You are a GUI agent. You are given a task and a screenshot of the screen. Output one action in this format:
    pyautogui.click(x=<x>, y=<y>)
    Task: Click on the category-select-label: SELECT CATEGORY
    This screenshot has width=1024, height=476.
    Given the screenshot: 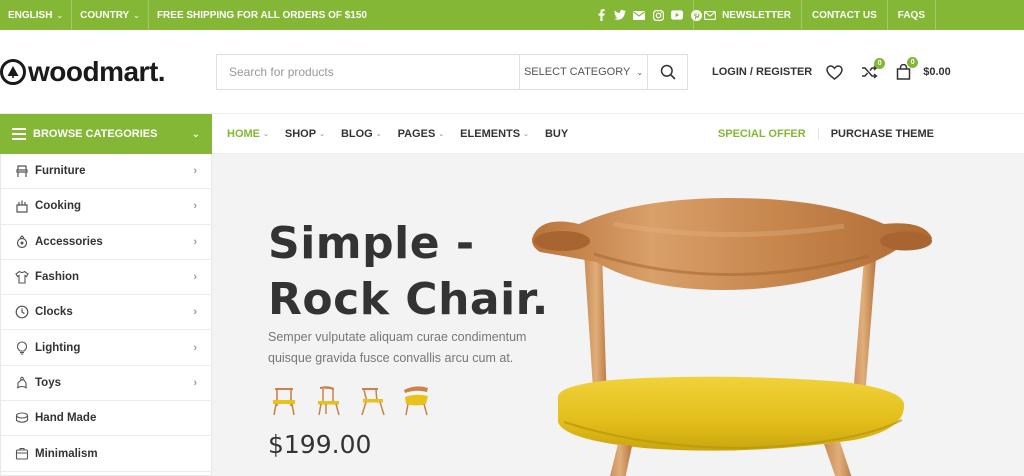 What is the action you would take?
    pyautogui.click(x=577, y=72)
    